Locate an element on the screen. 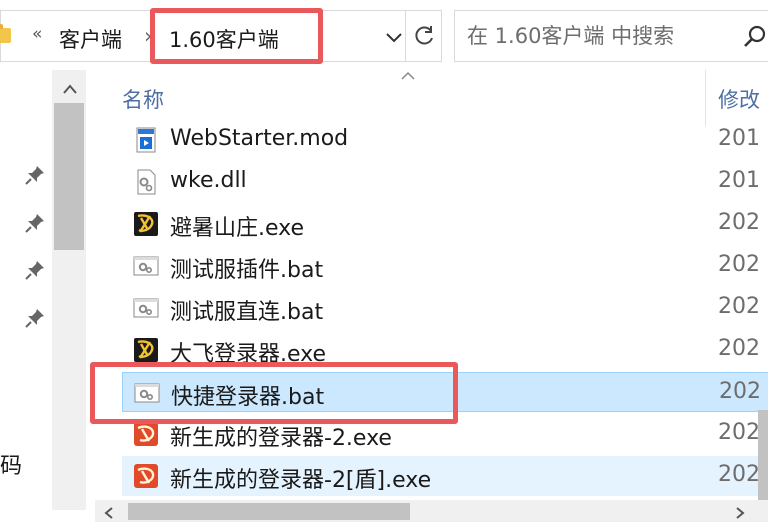  search-icon is located at coordinates (755, 37).